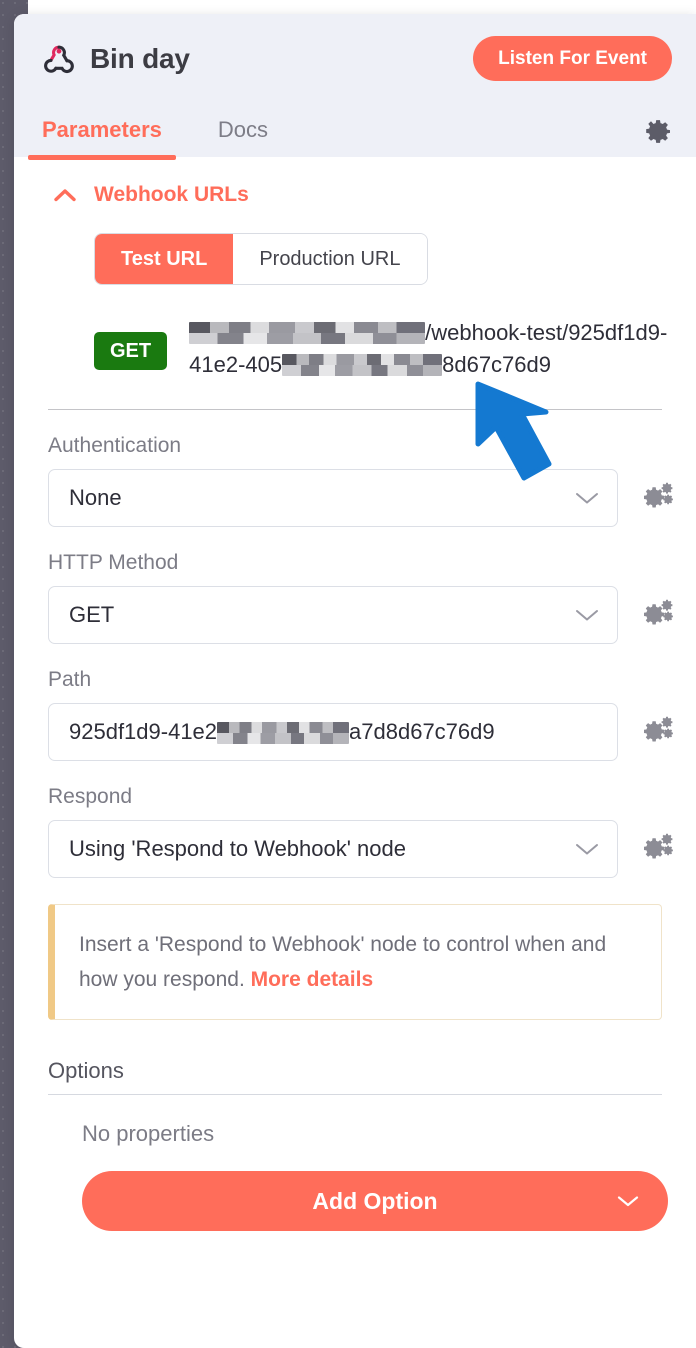  I want to click on test-url-toggle: Test URL, so click(164, 259).